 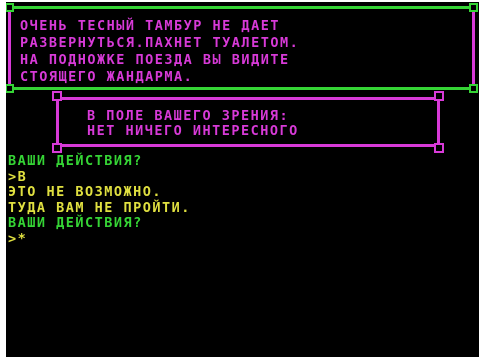 I want to click on frame-right-edge, so click(x=473, y=48).